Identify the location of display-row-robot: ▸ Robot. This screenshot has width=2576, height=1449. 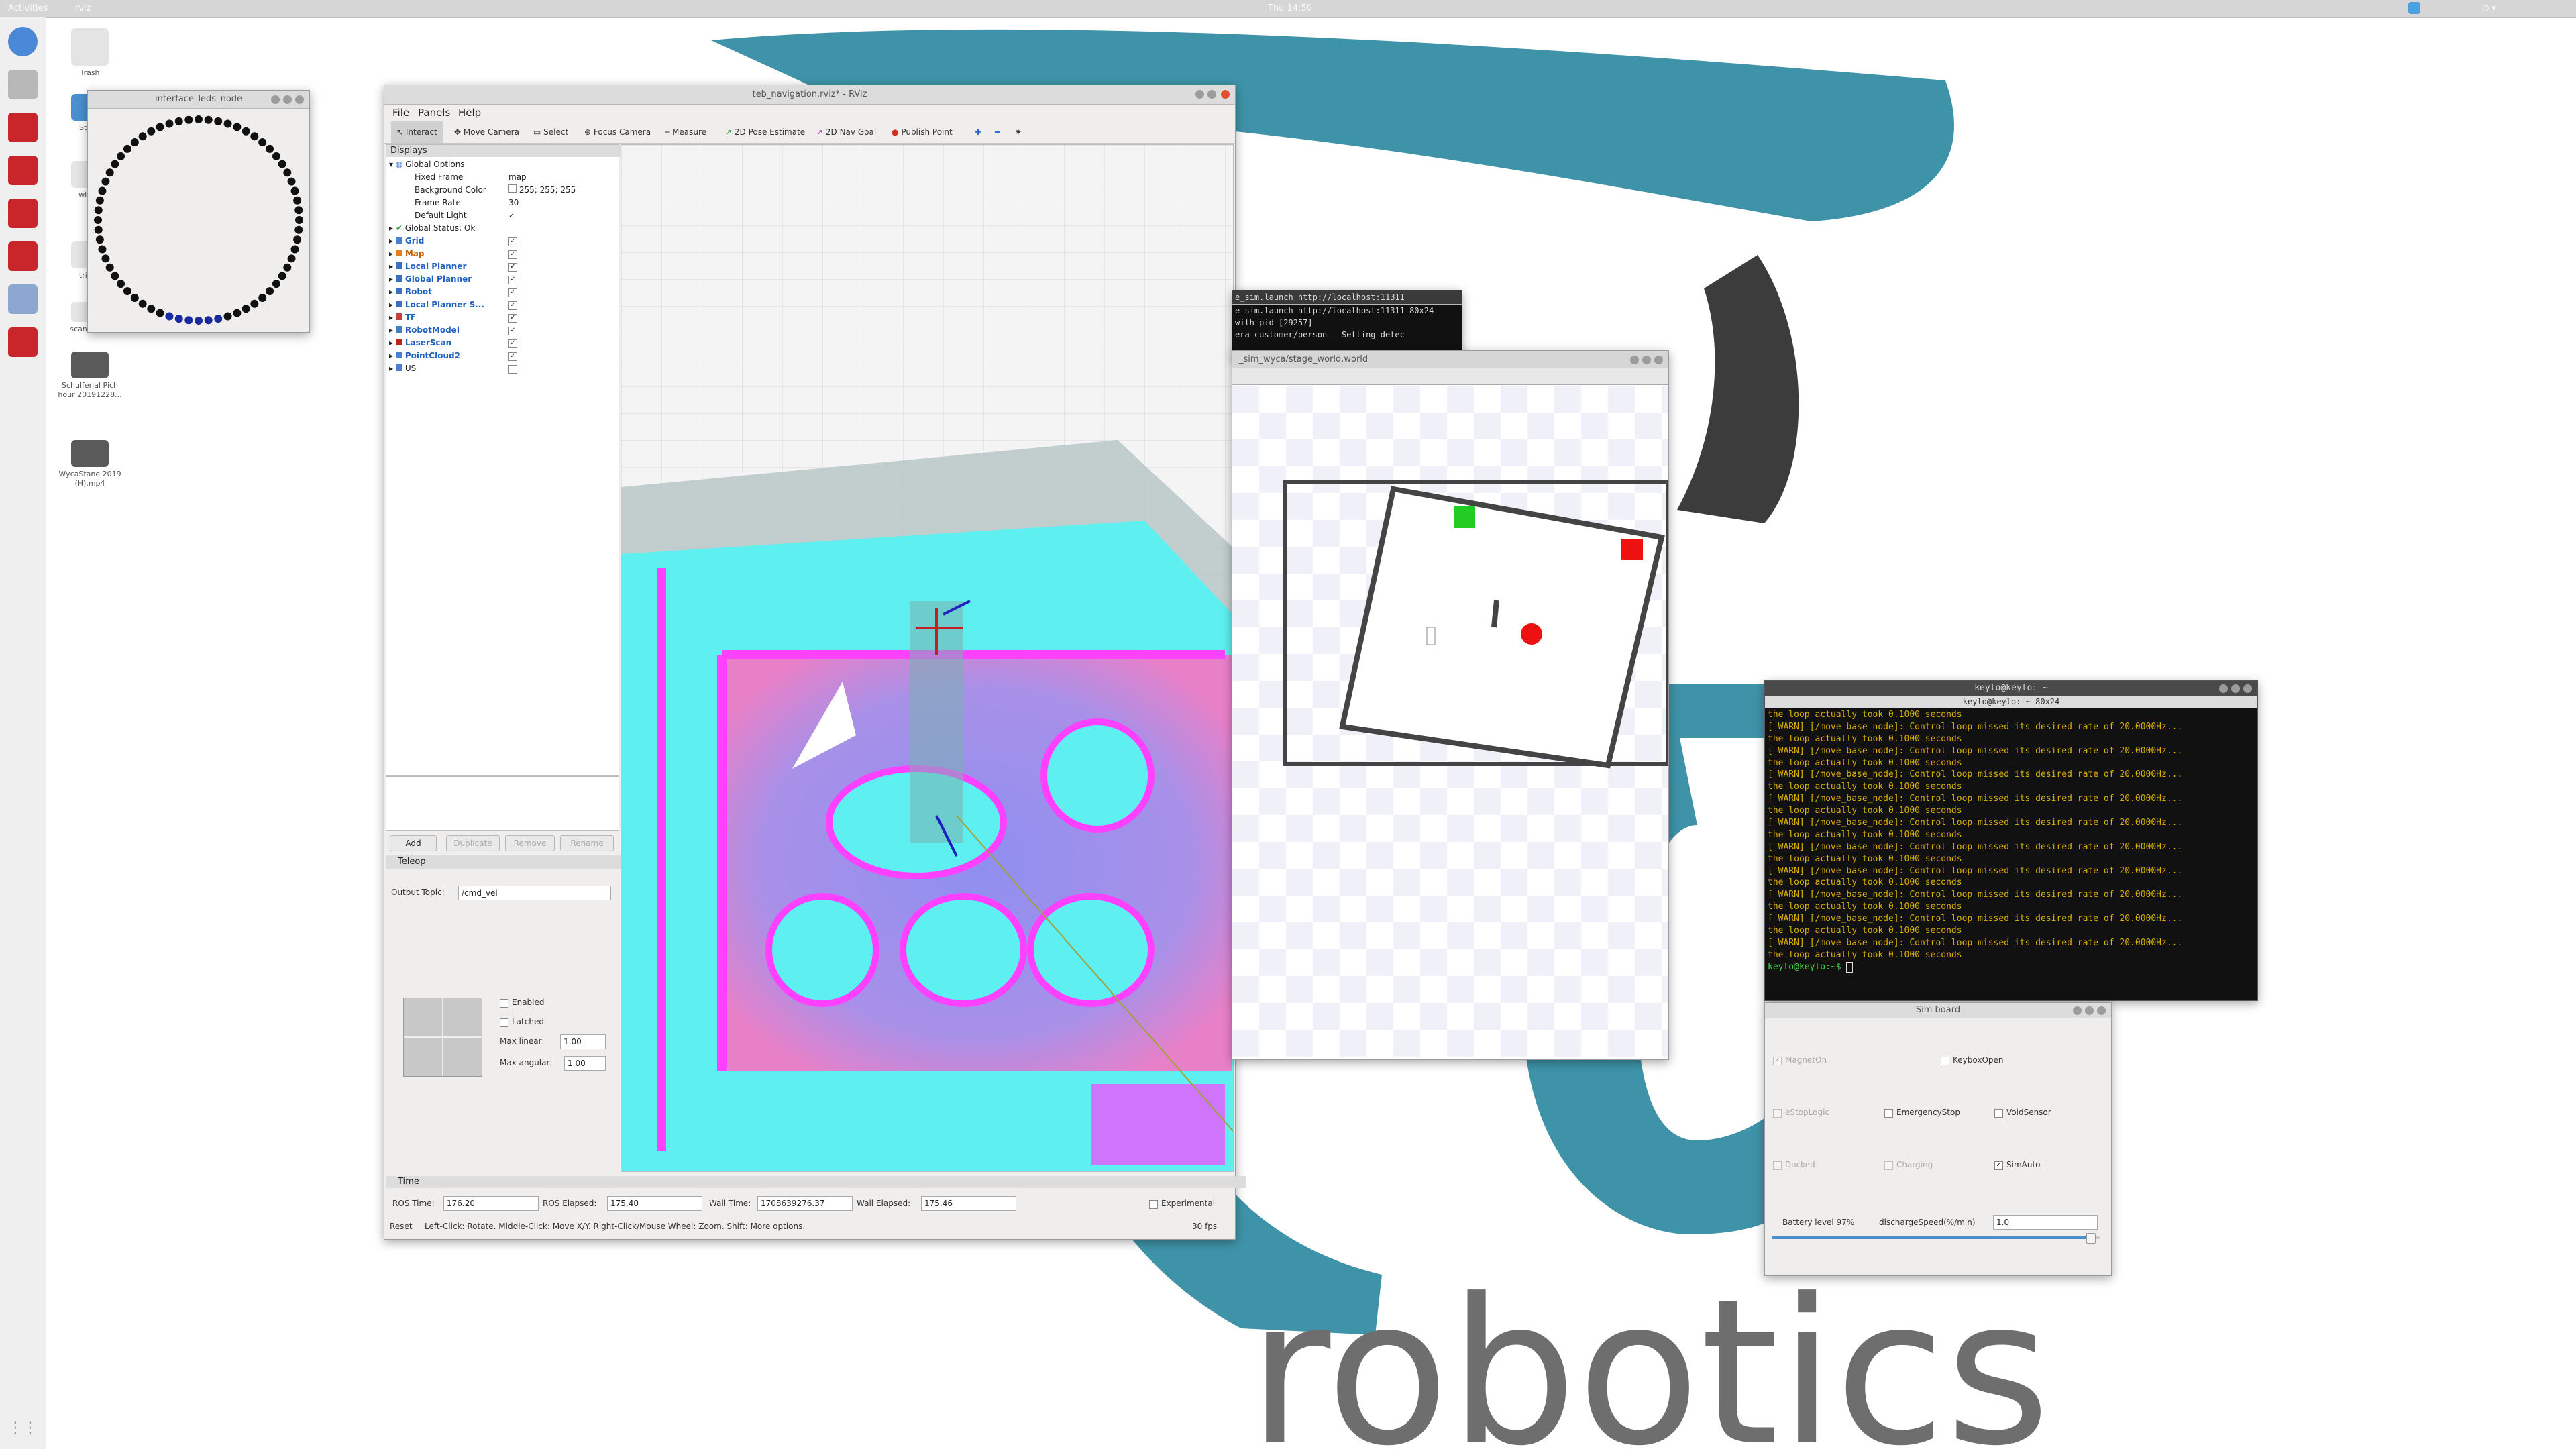
(410, 292).